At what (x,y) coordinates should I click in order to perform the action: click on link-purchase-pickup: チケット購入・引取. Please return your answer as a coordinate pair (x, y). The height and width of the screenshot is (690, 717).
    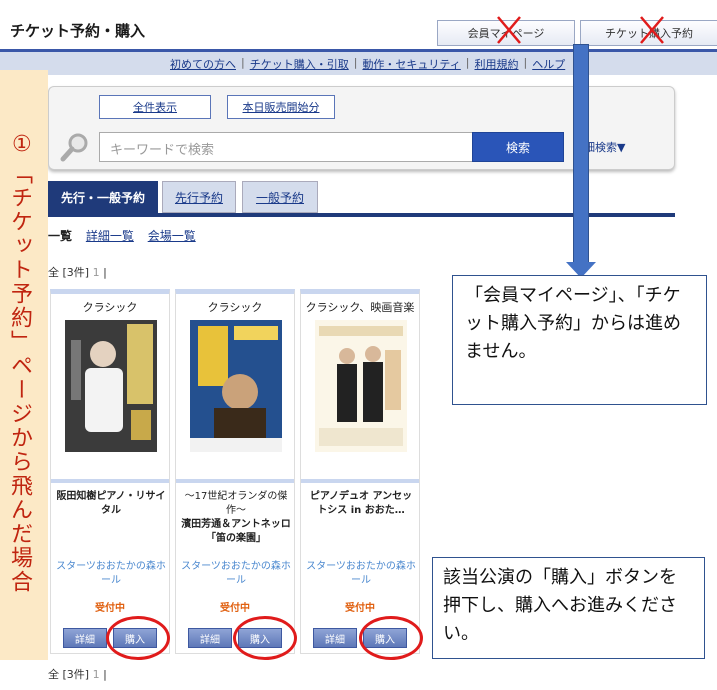
    Looking at the image, I should click on (299, 64).